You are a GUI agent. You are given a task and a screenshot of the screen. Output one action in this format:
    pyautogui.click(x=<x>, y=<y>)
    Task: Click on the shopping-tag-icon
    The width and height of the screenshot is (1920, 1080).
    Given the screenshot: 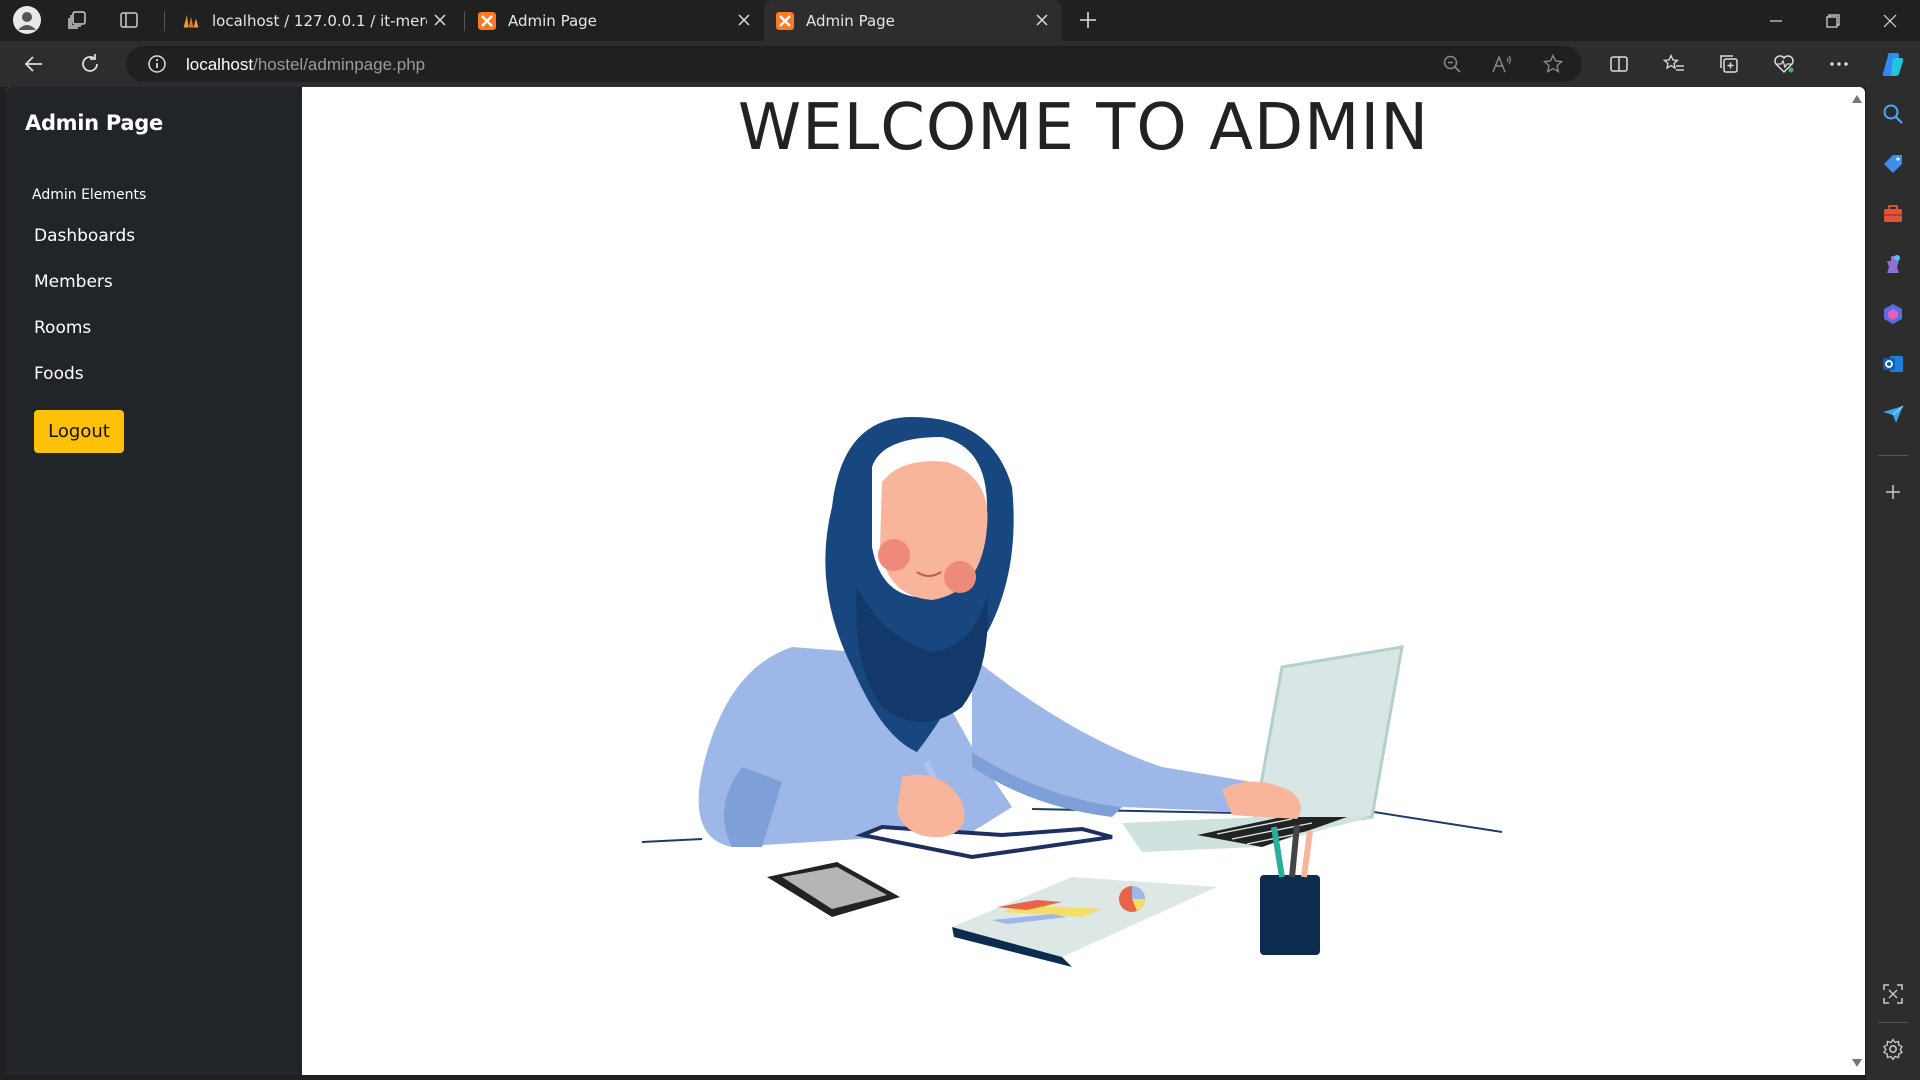 What is the action you would take?
    pyautogui.click(x=1893, y=164)
    